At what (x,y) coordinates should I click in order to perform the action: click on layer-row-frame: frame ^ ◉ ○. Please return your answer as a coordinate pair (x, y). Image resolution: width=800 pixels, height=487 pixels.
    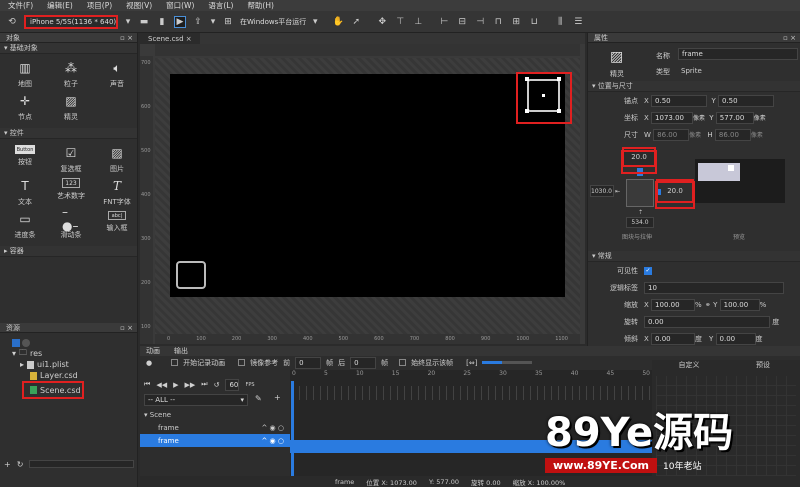
    Looking at the image, I should click on (215, 427).